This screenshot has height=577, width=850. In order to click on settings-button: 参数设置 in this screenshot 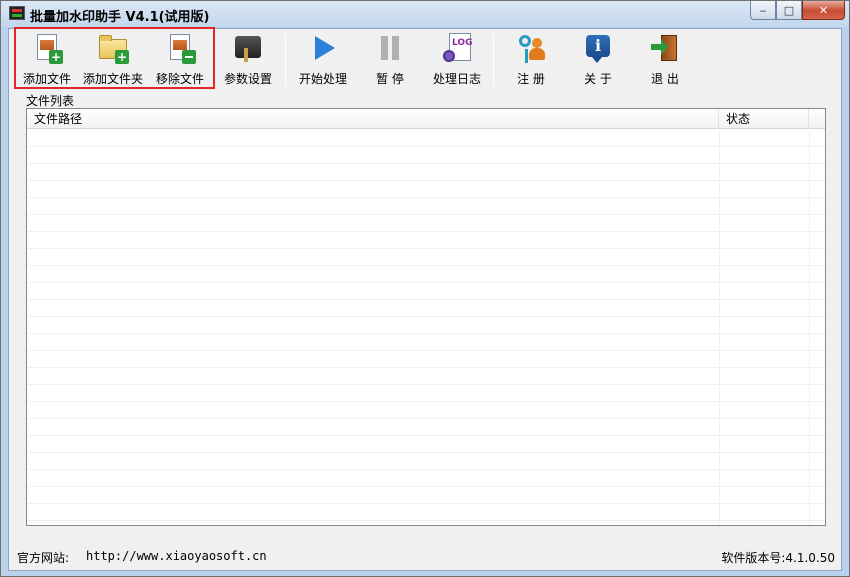, I will do `click(248, 59)`.